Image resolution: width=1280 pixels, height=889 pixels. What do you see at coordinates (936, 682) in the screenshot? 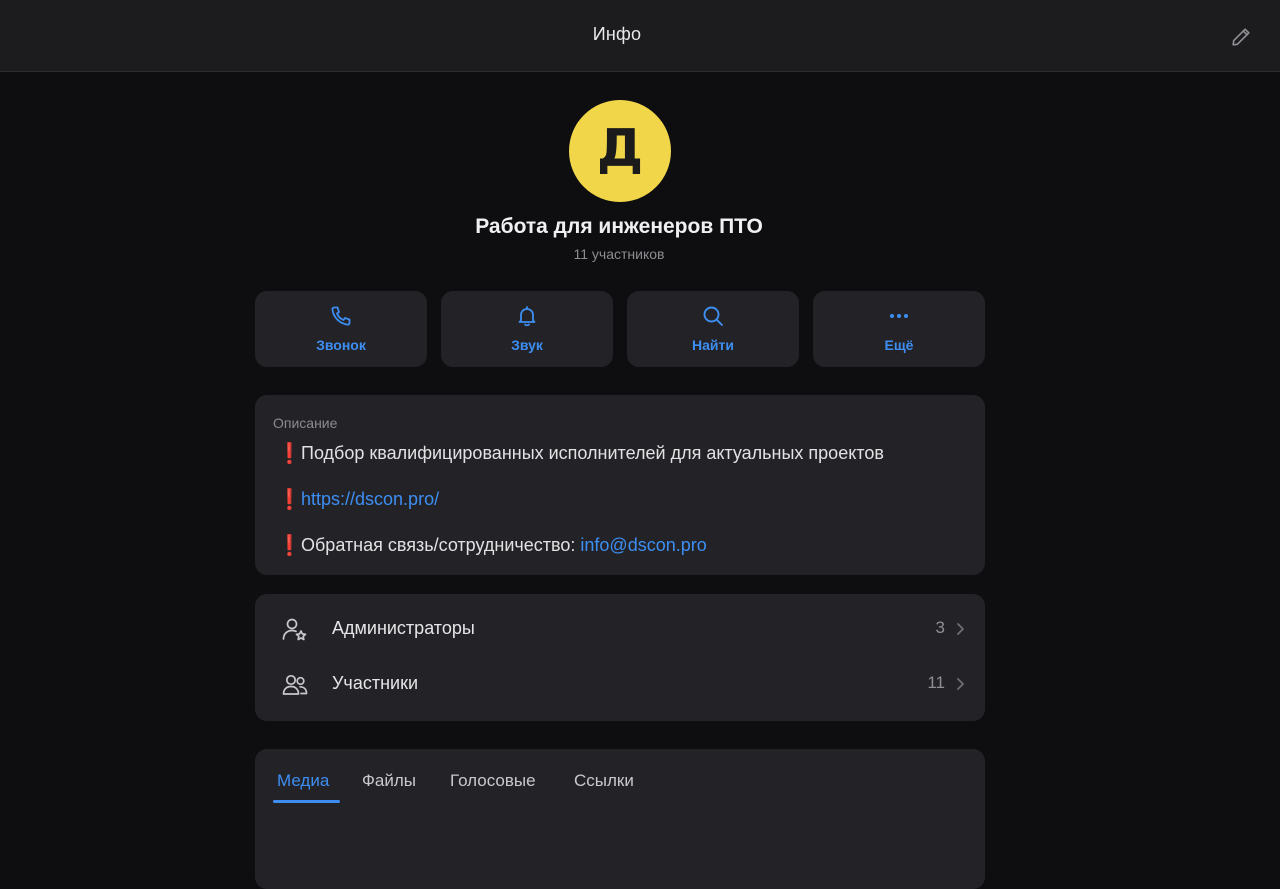
I see `members-count: 11` at bounding box center [936, 682].